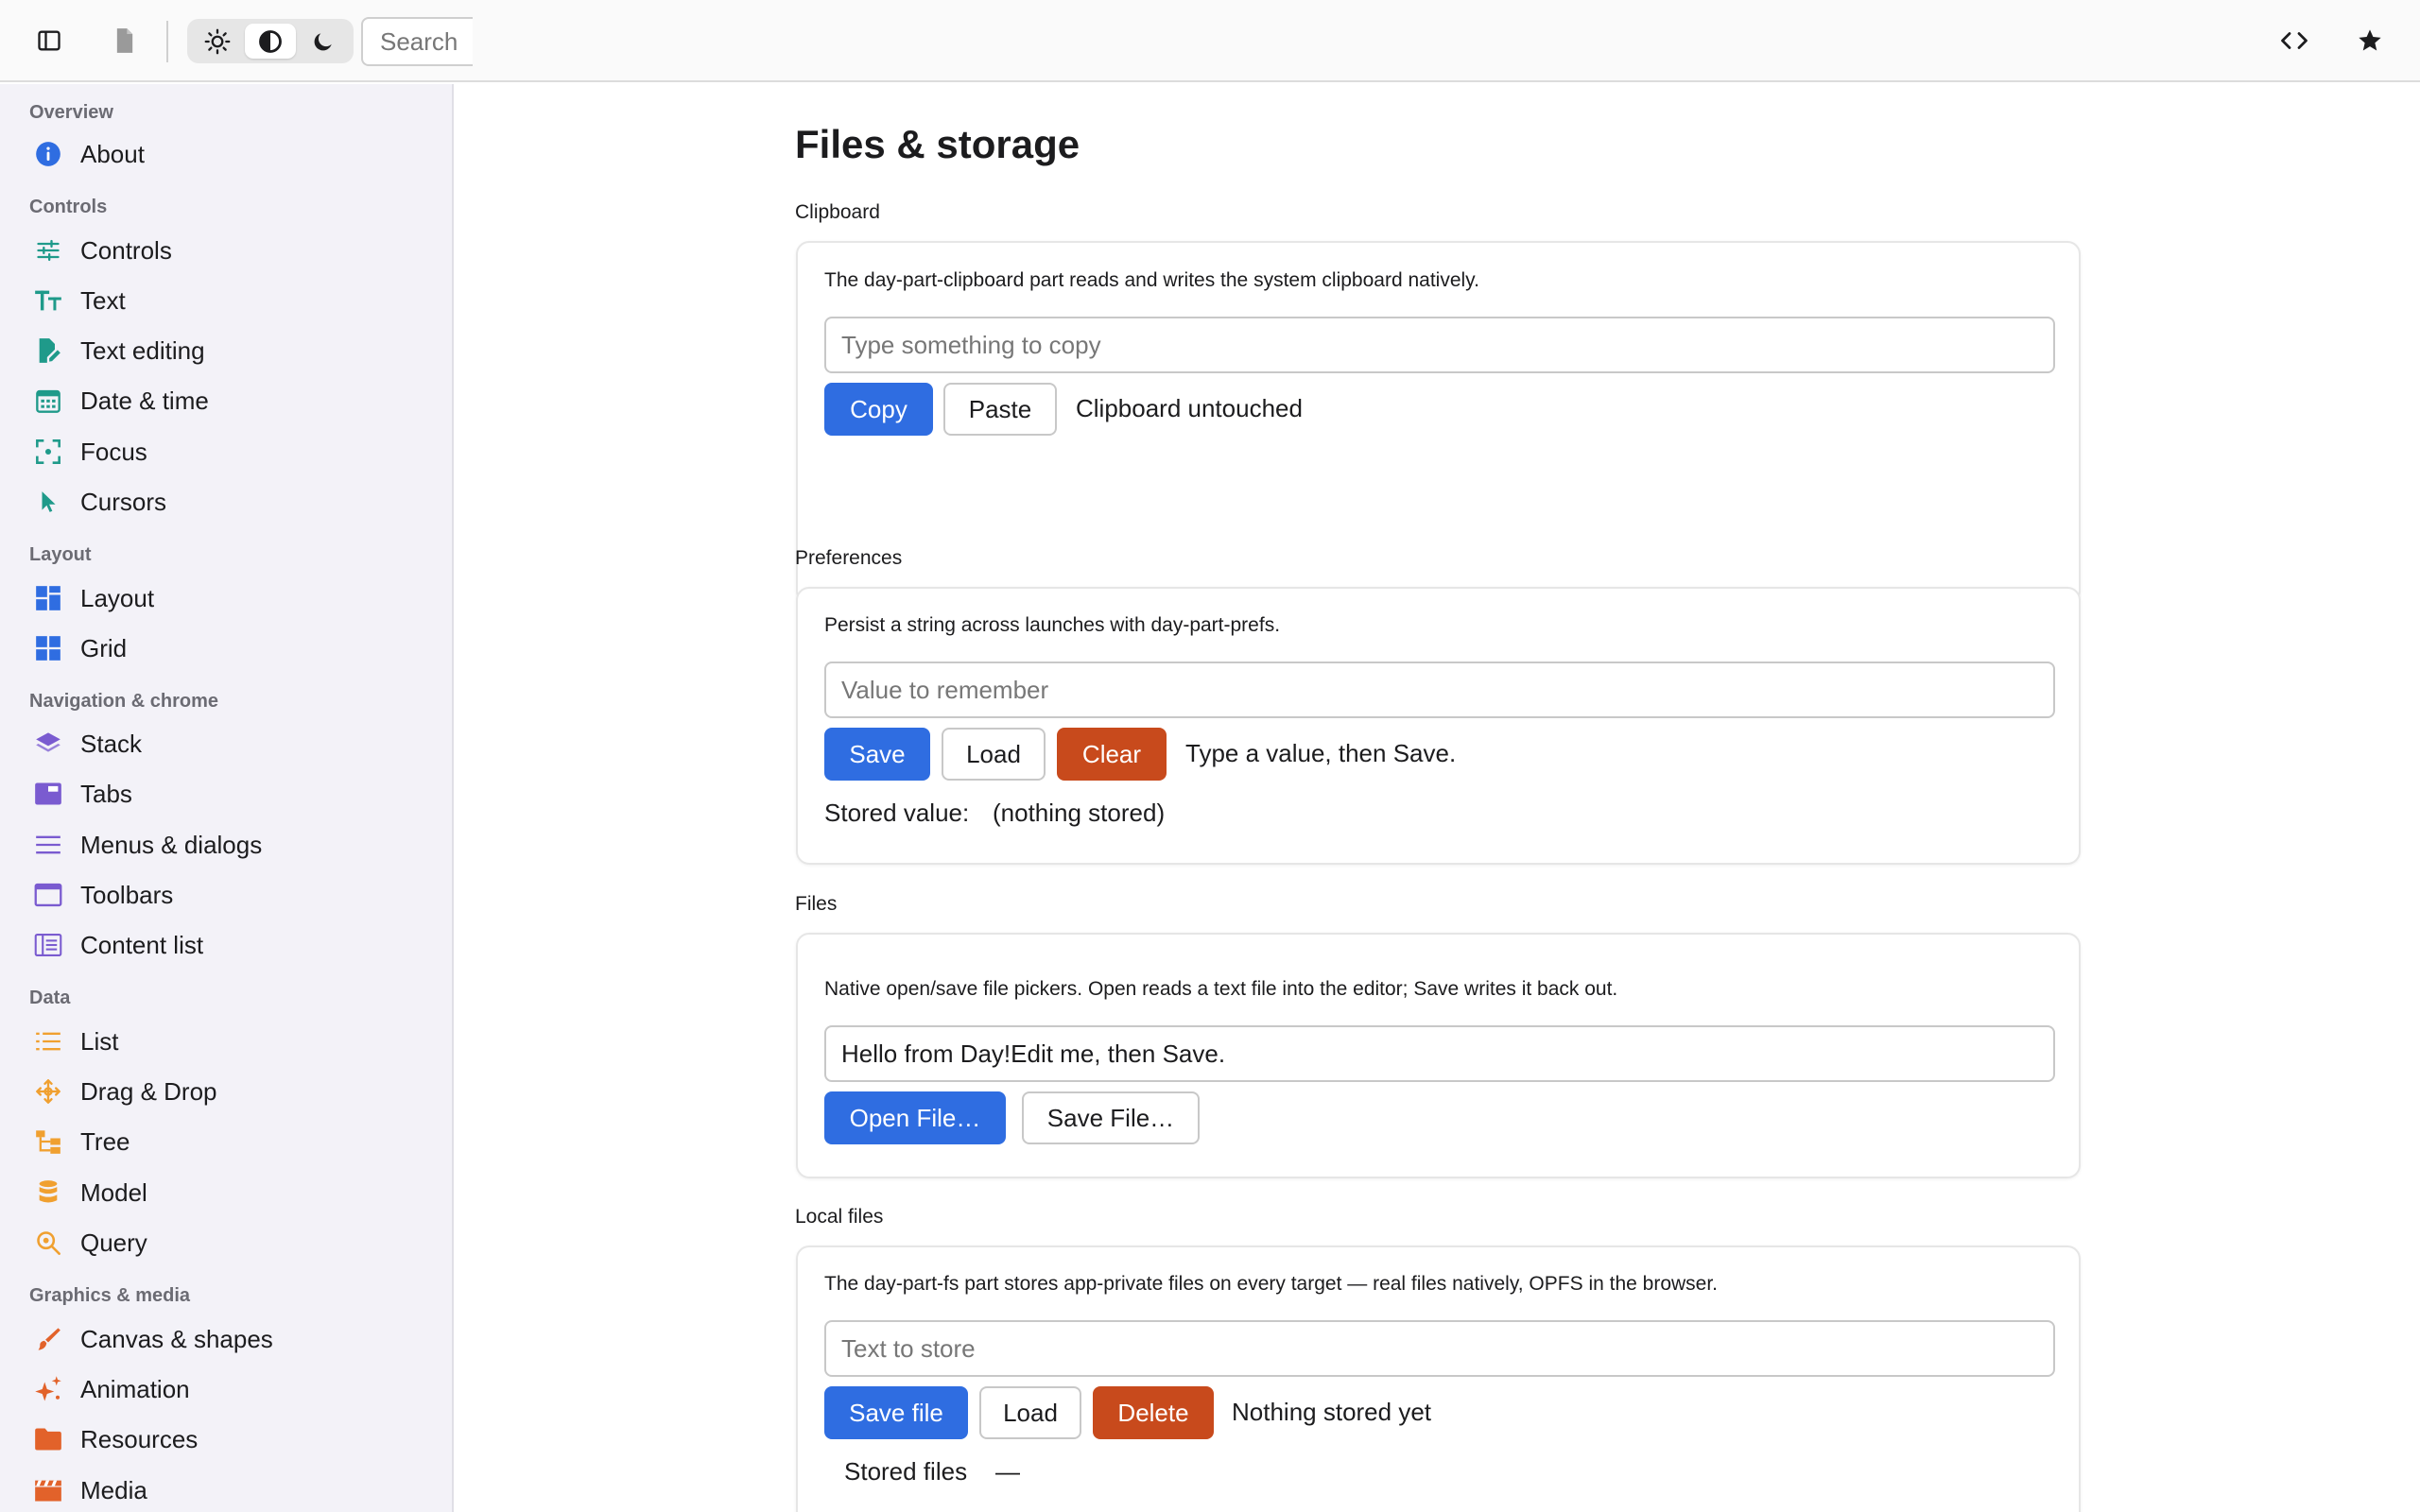  What do you see at coordinates (48, 1041) in the screenshot?
I see `list-icon` at bounding box center [48, 1041].